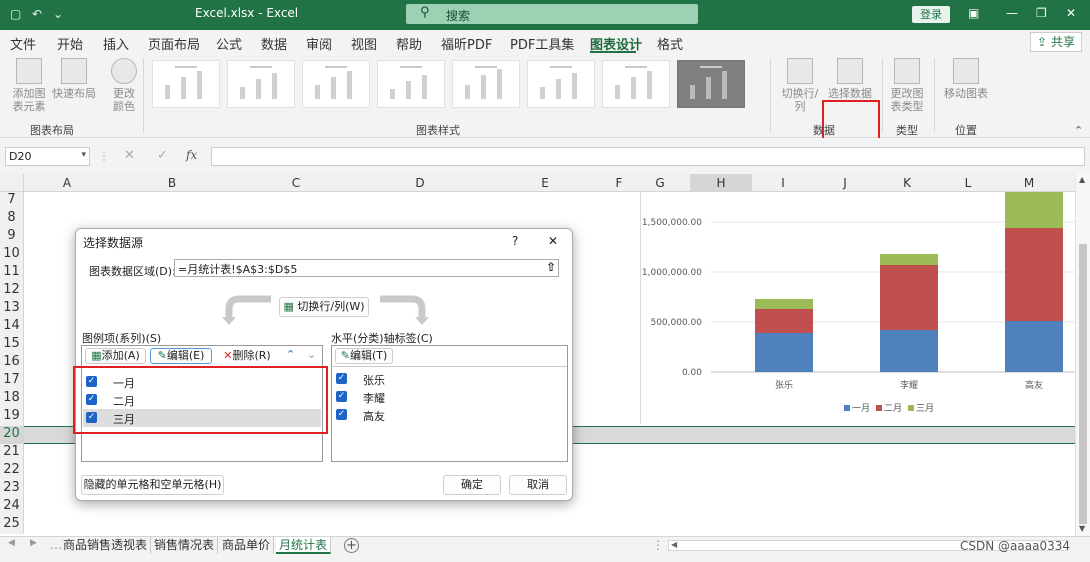 The height and width of the screenshot is (562, 1090). I want to click on switch-row-col-dialog-button: ▦ 切换行/列(W), so click(324, 307).